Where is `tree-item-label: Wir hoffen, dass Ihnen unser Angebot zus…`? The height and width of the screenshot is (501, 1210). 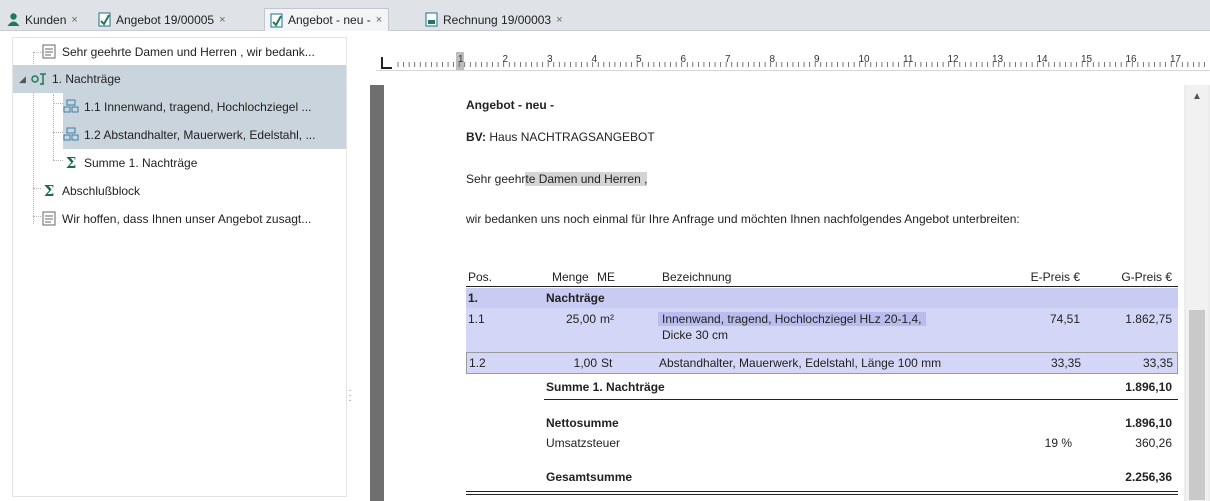 tree-item-label: Wir hoffen, dass Ihnen unser Angebot zus… is located at coordinates (187, 219).